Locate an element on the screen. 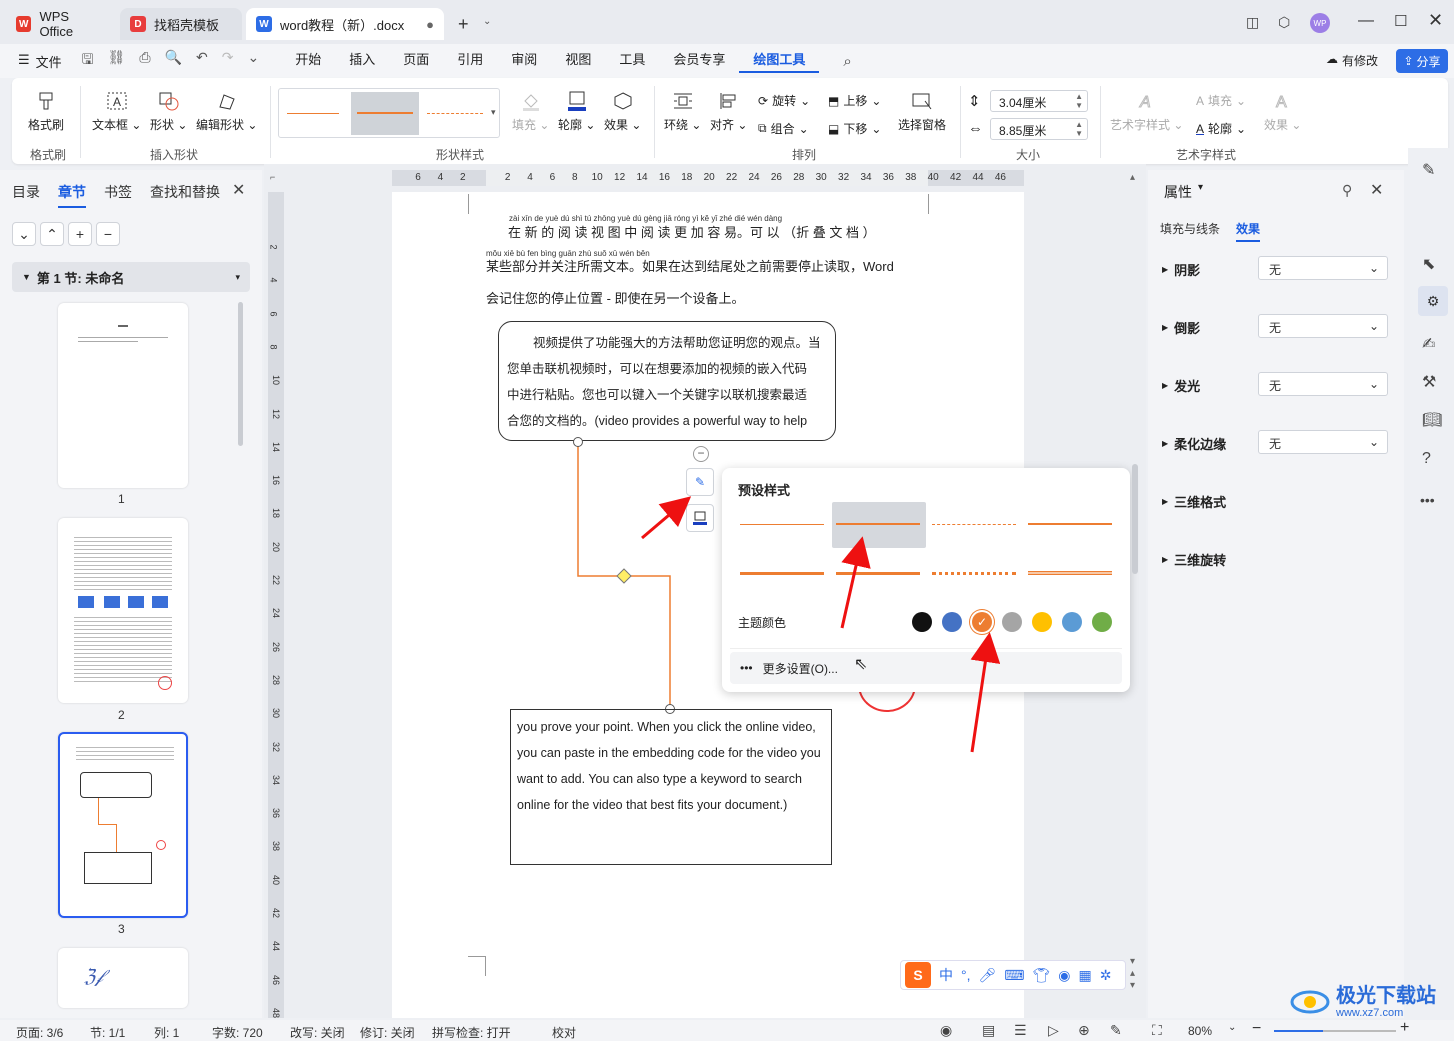  page-view-icon: ▤ is located at coordinates (988, 1030).